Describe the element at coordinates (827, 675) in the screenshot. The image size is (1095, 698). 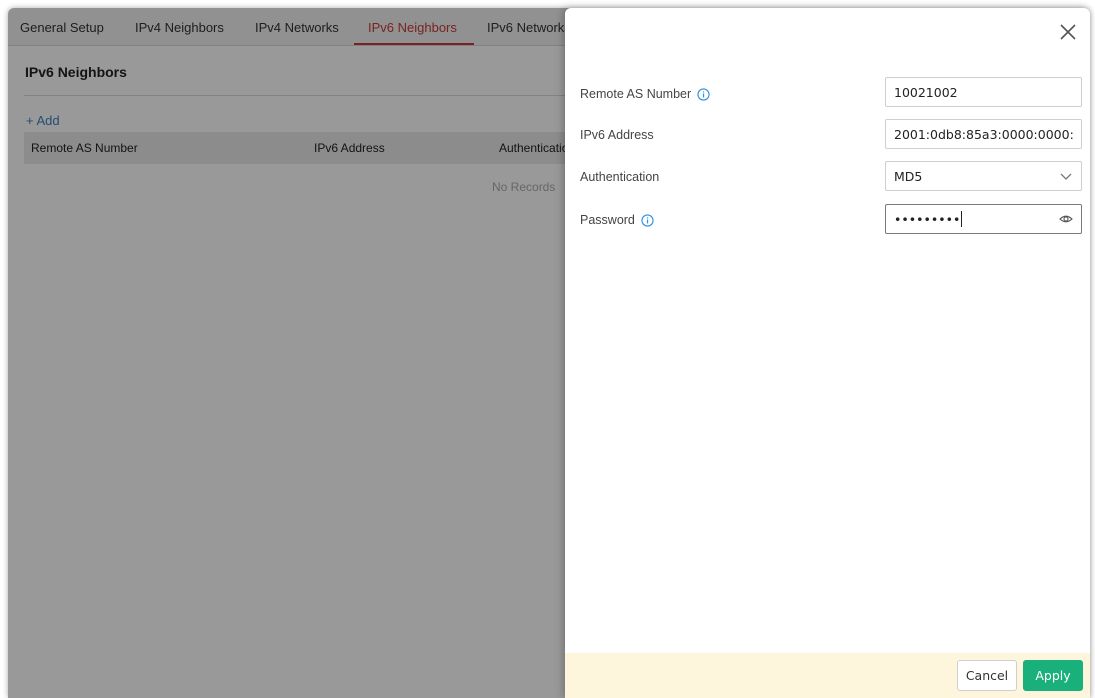
I see `panel-footer: Cancel Apply` at that location.